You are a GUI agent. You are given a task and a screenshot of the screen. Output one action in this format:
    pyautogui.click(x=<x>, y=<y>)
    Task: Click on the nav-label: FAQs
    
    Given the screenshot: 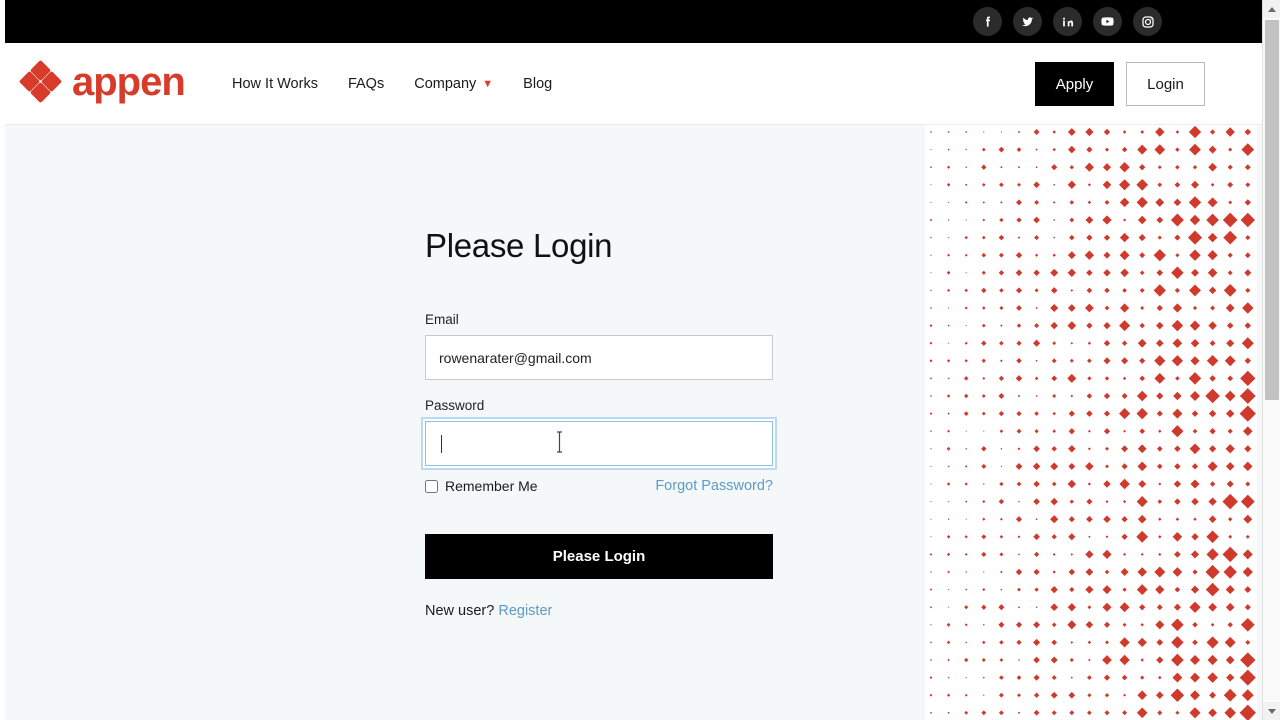 What is the action you would take?
    pyautogui.click(x=366, y=84)
    